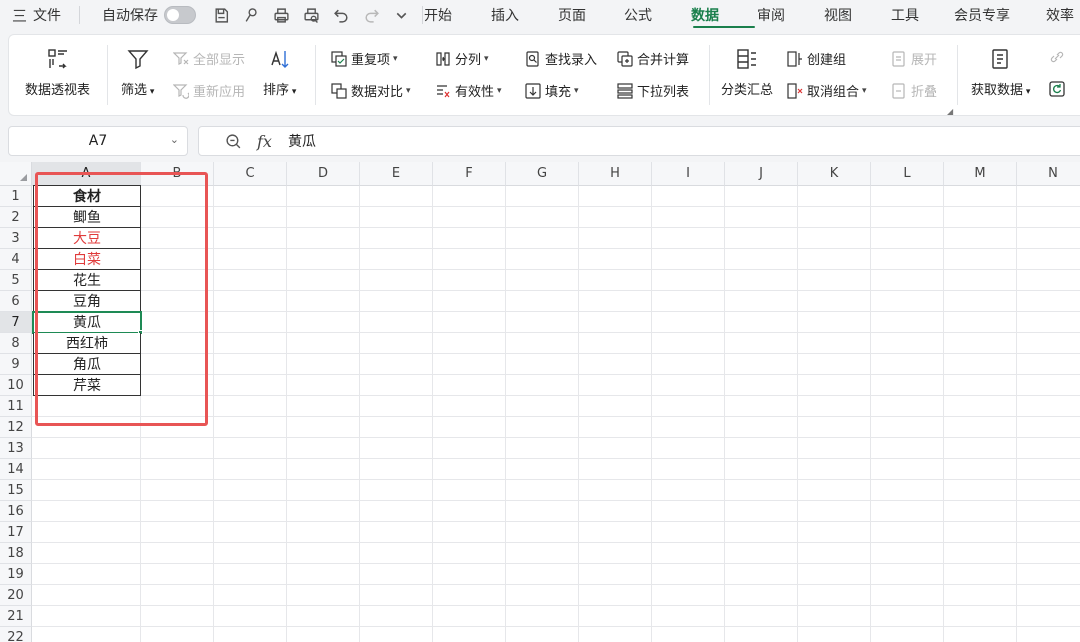 Image resolution: width=1080 pixels, height=642 pixels. Describe the element at coordinates (16, 322) in the screenshot. I see `row-header: 7` at that location.